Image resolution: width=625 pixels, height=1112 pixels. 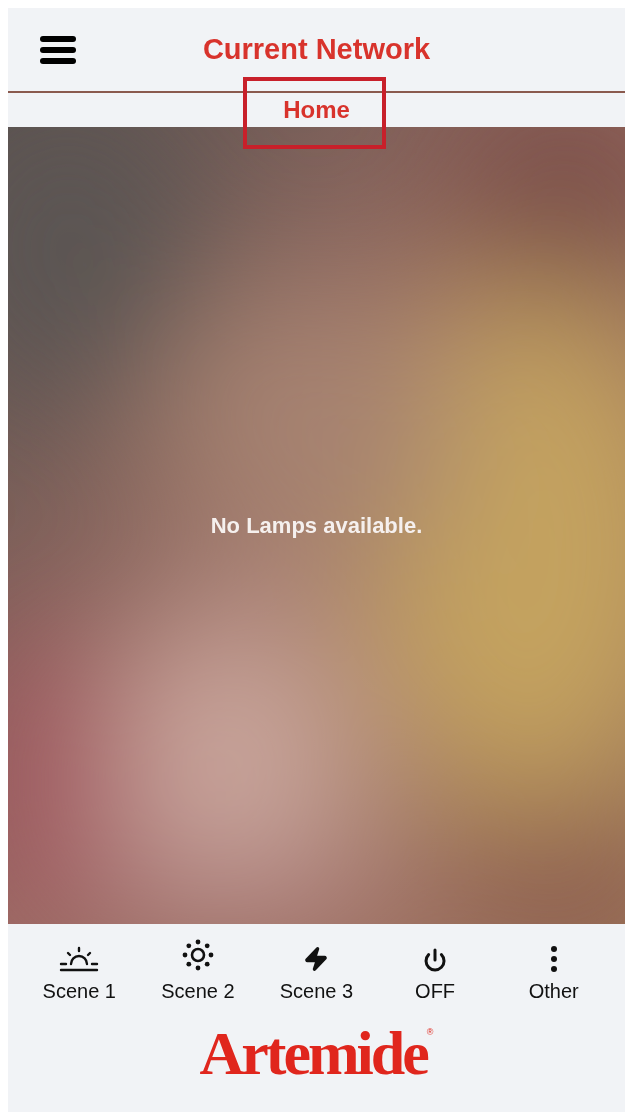 What do you see at coordinates (316, 526) in the screenshot?
I see `empty-message: No Lamps available.` at bounding box center [316, 526].